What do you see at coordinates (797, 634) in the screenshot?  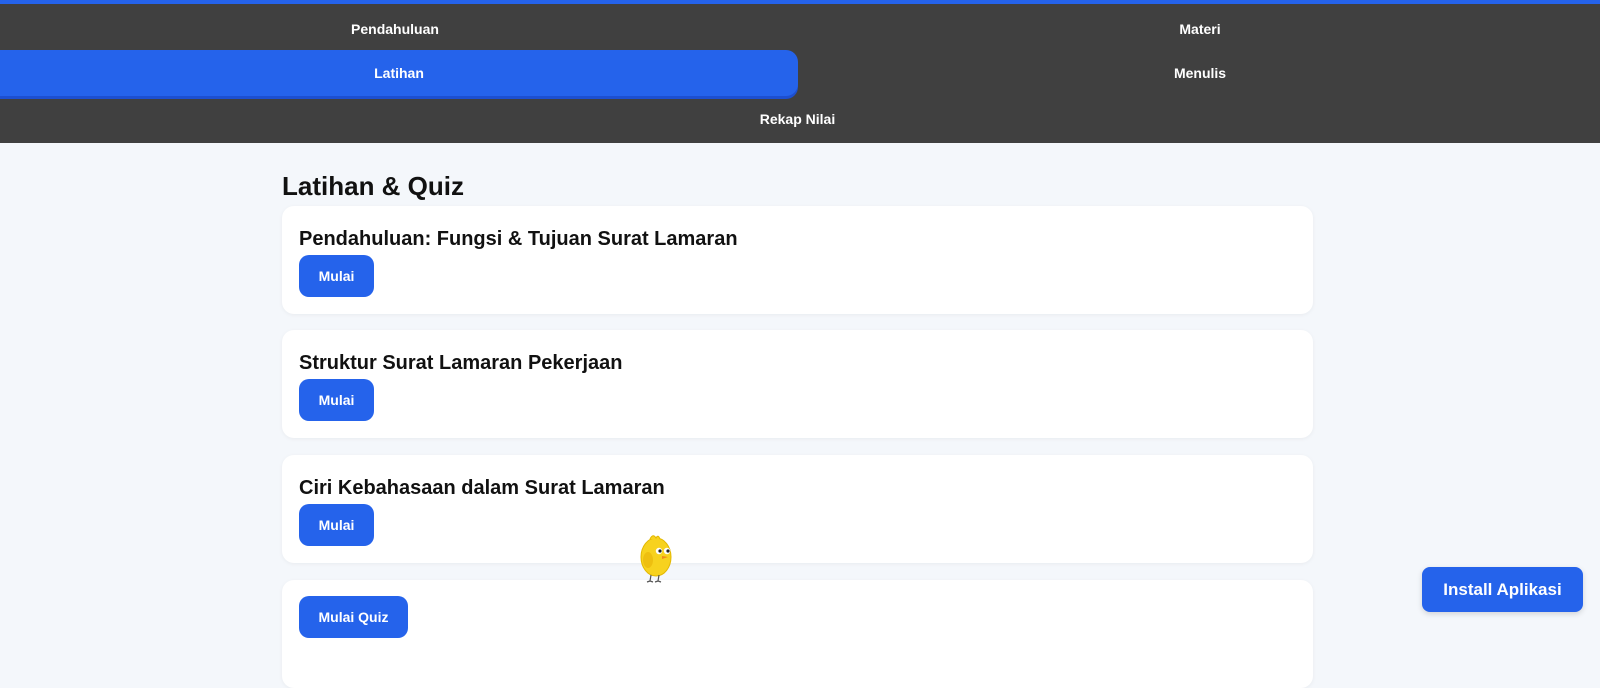 I see `quiz-card: Mulai Quiz` at bounding box center [797, 634].